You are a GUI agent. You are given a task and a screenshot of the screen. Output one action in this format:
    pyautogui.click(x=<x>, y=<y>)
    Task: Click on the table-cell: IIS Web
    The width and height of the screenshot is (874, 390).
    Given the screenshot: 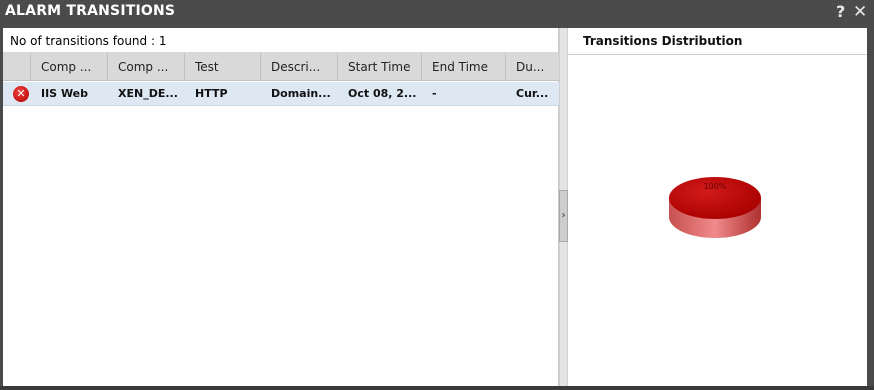 What is the action you would take?
    pyautogui.click(x=65, y=93)
    